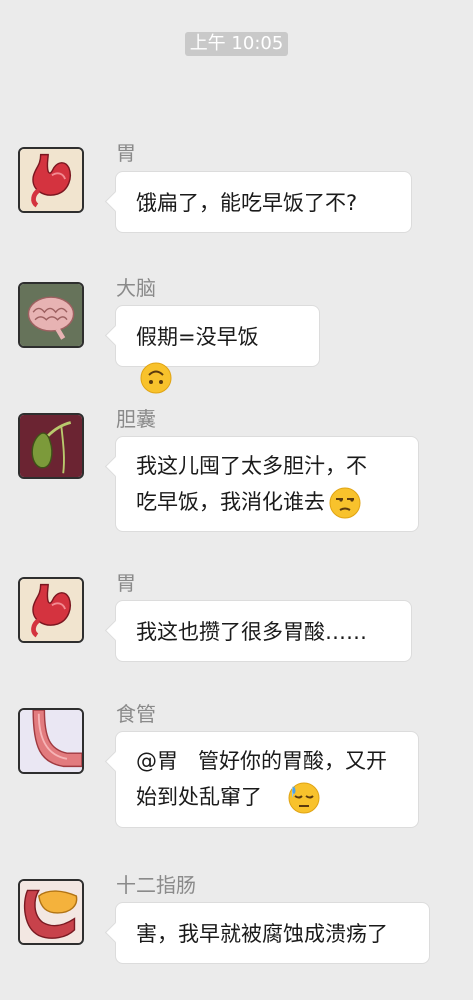  I want to click on unamused-face-emoji, so click(345, 503).